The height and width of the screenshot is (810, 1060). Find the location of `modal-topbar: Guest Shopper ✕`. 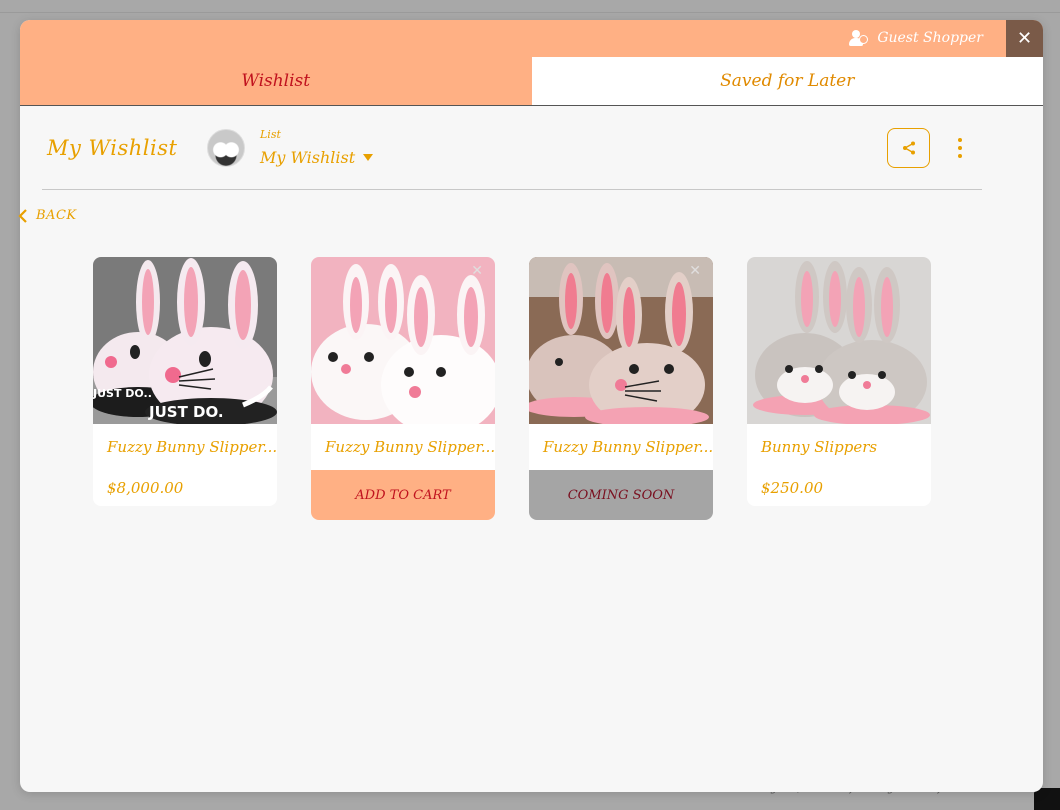

modal-topbar: Guest Shopper ✕ is located at coordinates (531, 38).